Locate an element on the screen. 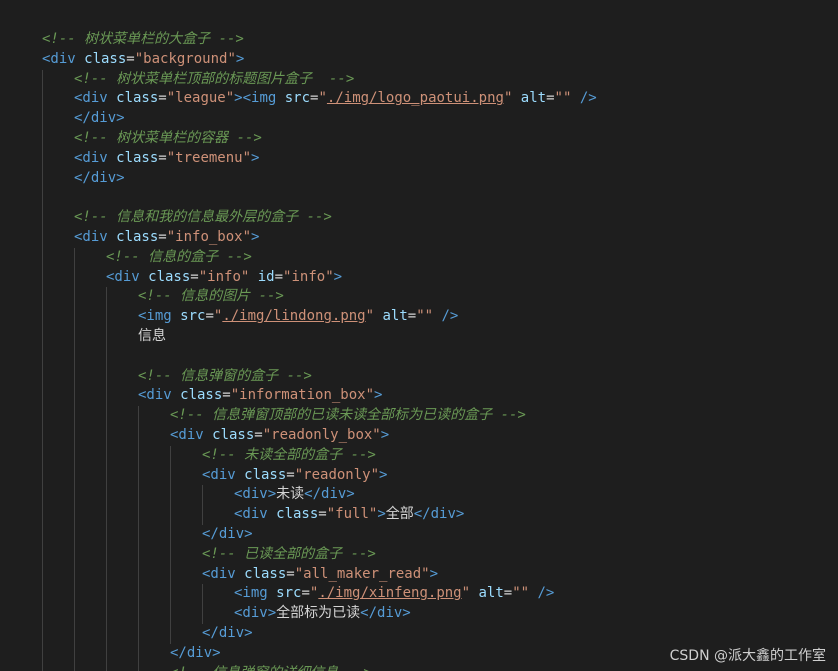 The width and height of the screenshot is (838, 671). code-token: <!-- 信息的图片 --> is located at coordinates (211, 296).